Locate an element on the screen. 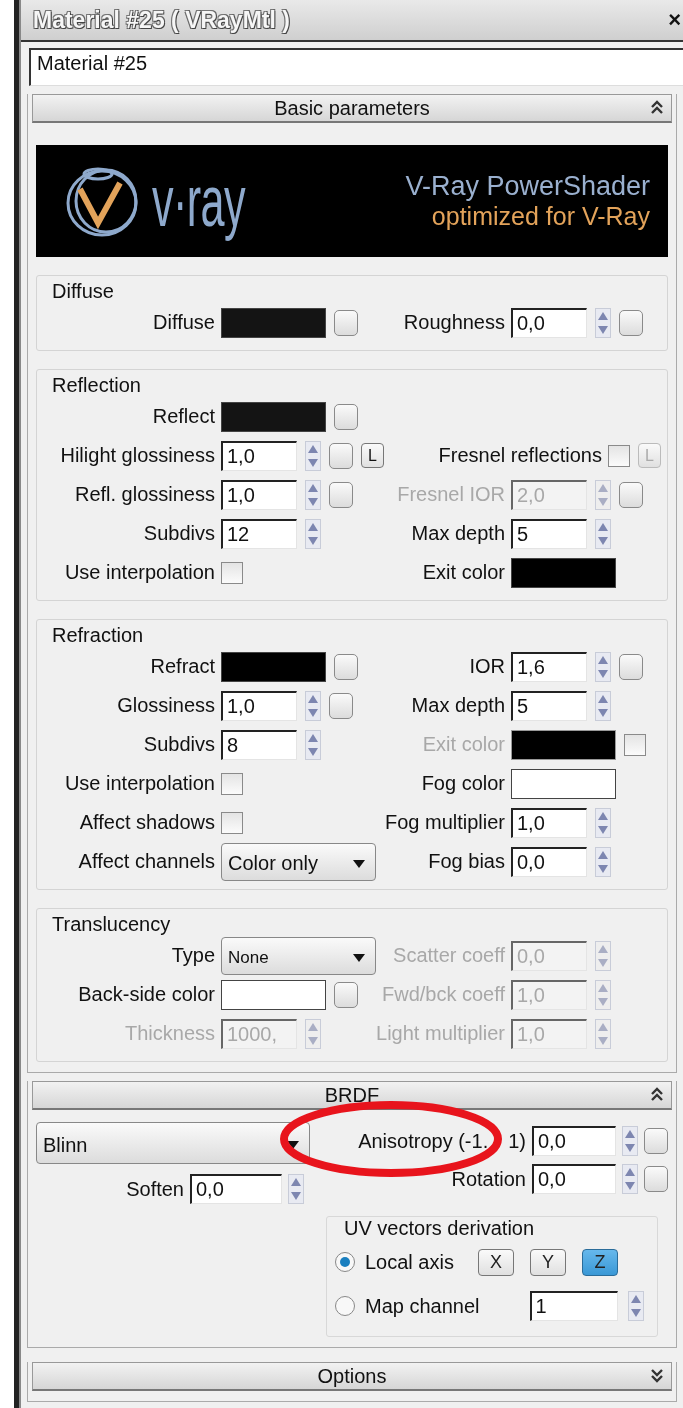 The image size is (683, 1408). number-field: 8 is located at coordinates (259, 744).